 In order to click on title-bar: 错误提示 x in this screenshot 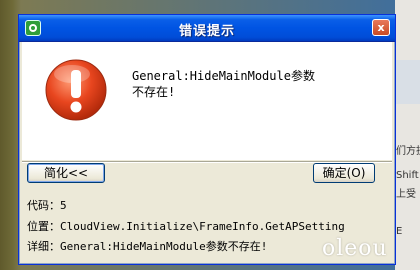, I will do `click(207, 28)`.